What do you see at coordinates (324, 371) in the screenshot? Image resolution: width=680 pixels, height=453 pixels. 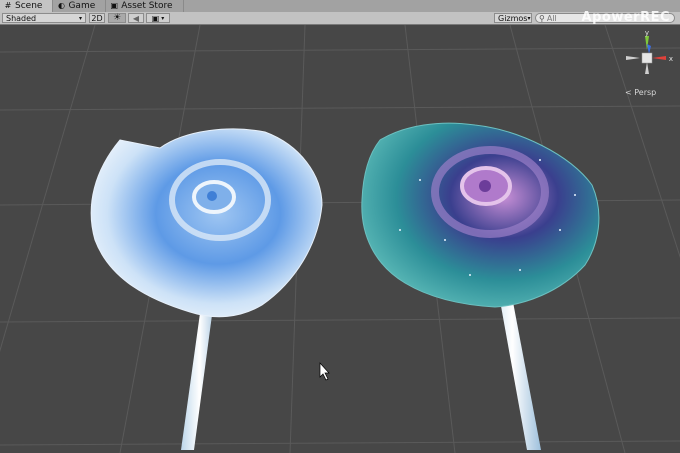 I see `mouse-cursor-icon` at bounding box center [324, 371].